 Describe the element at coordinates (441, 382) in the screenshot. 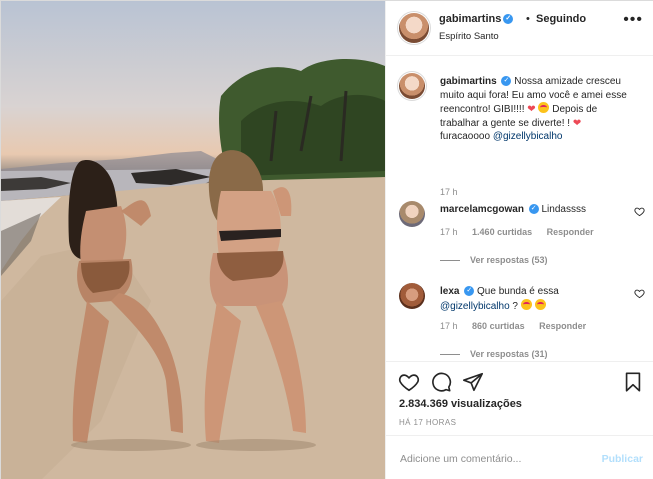

I see `comment-bubble-icon` at that location.